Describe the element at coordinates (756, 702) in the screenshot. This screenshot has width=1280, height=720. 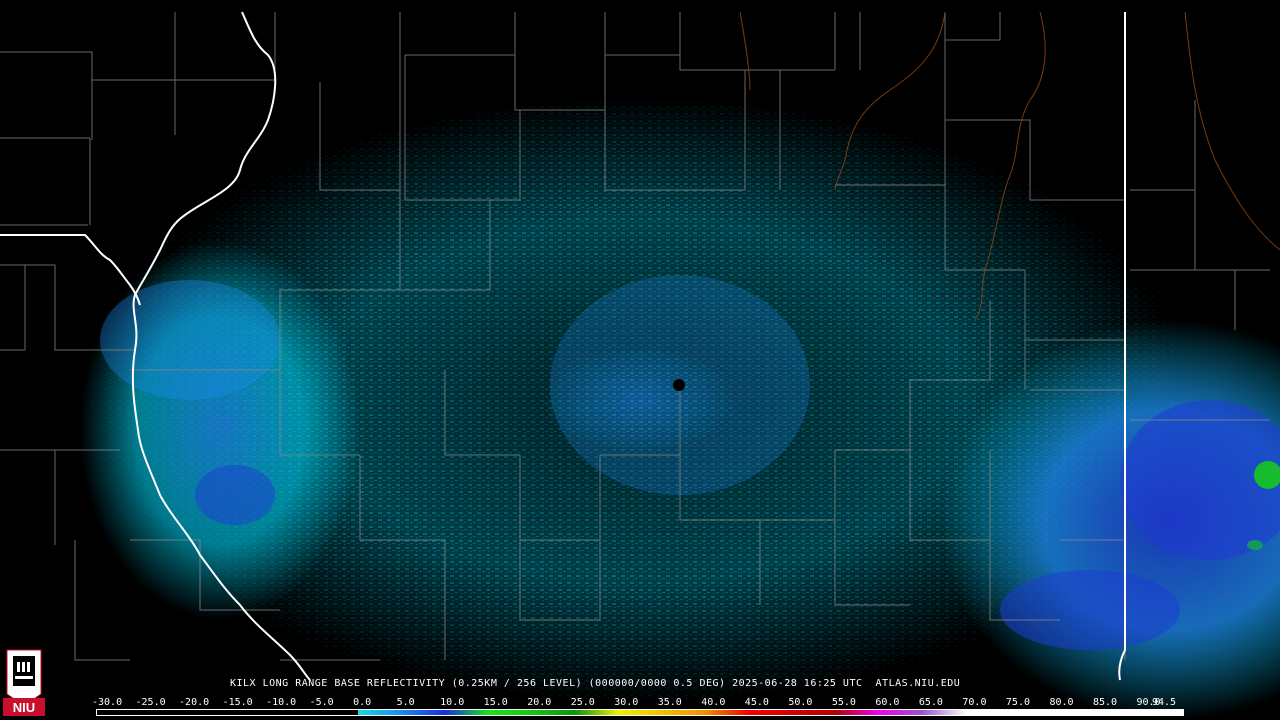
I see `scale-label: 45.0` at that location.